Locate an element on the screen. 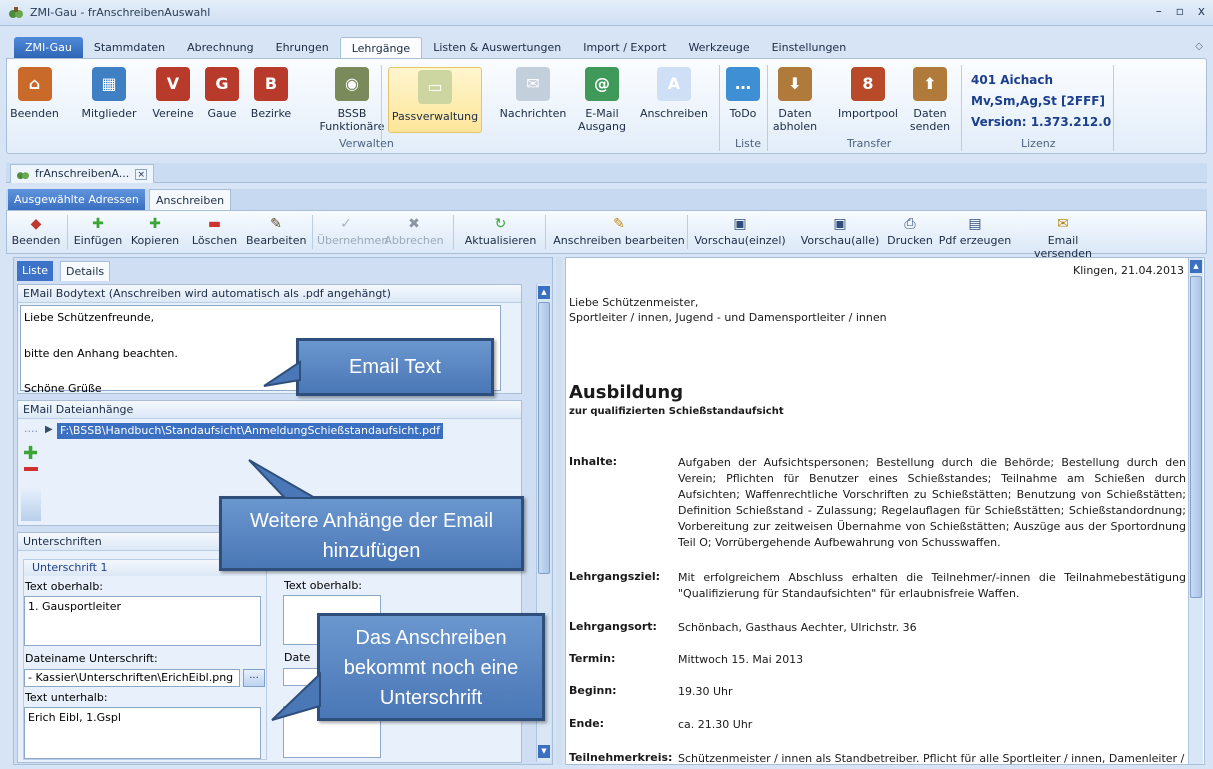 This screenshot has width=1213, height=769. tab-anschreiben: Anschreiben is located at coordinates (190, 199).